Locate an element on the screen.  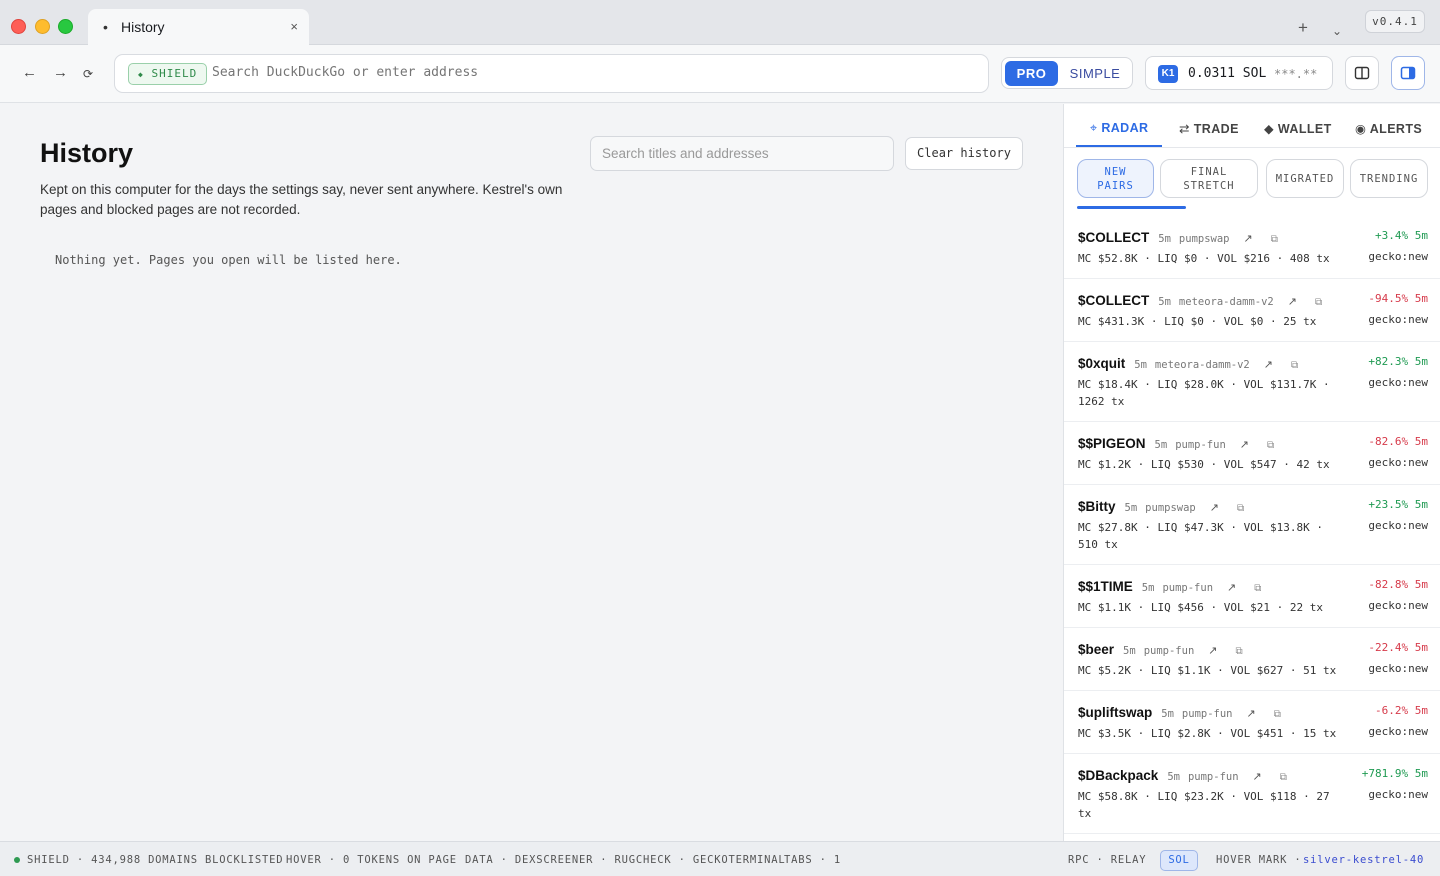
tab-radar-label: RADAR is located at coordinates (1125, 128).